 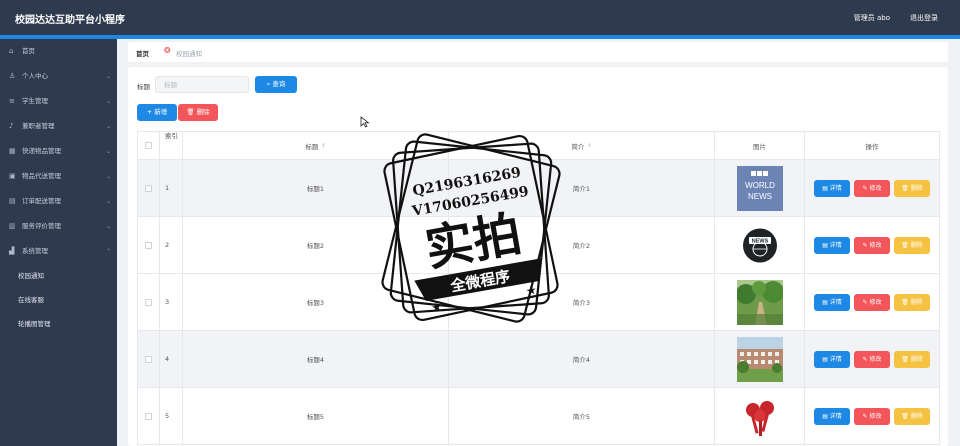 What do you see at coordinates (202, 84) in the screenshot?
I see `search-input` at bounding box center [202, 84].